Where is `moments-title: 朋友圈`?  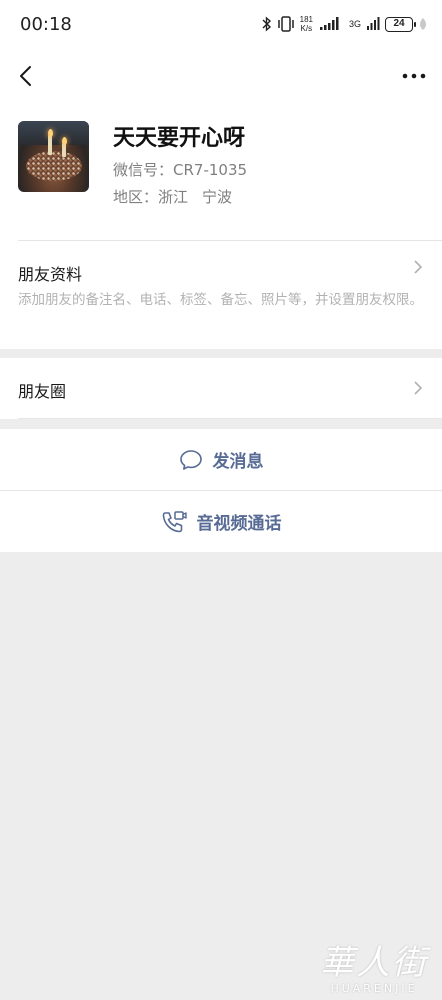 moments-title: 朋友圈 is located at coordinates (42, 391).